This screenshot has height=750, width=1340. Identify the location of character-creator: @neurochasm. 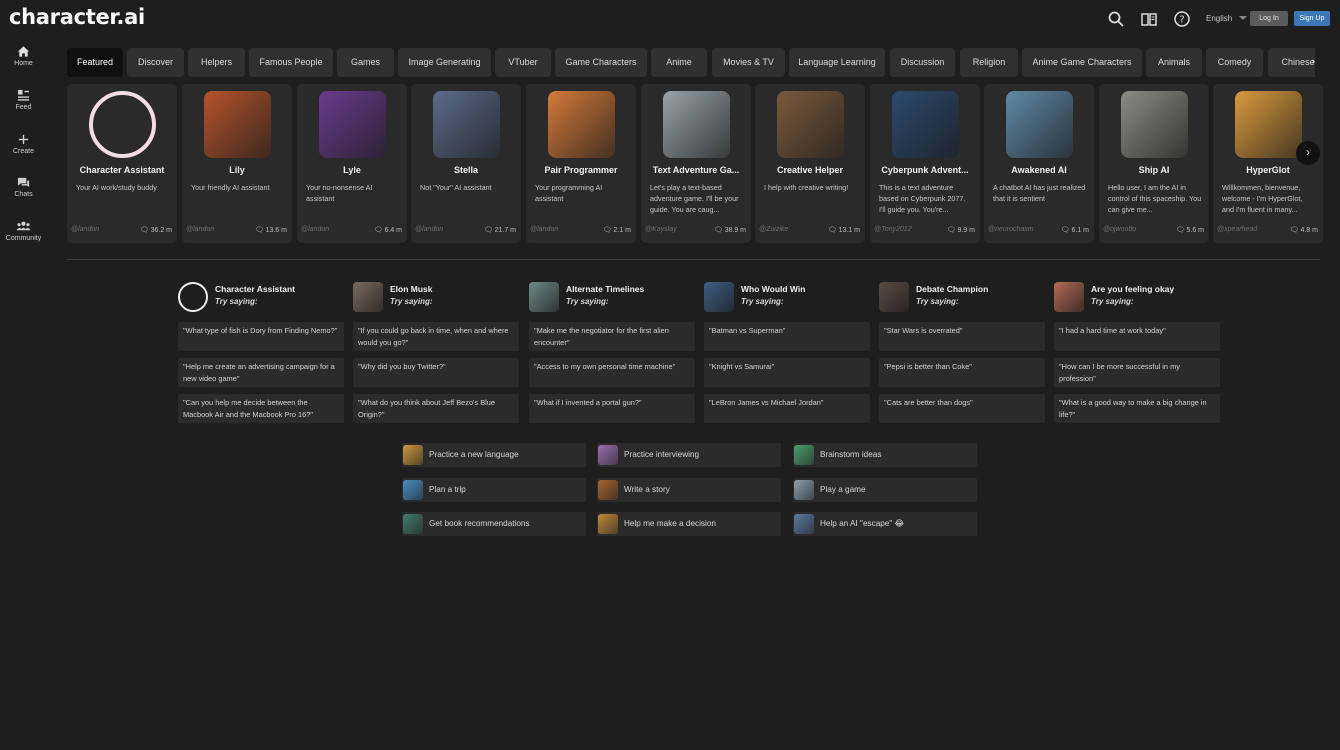
(1011, 229).